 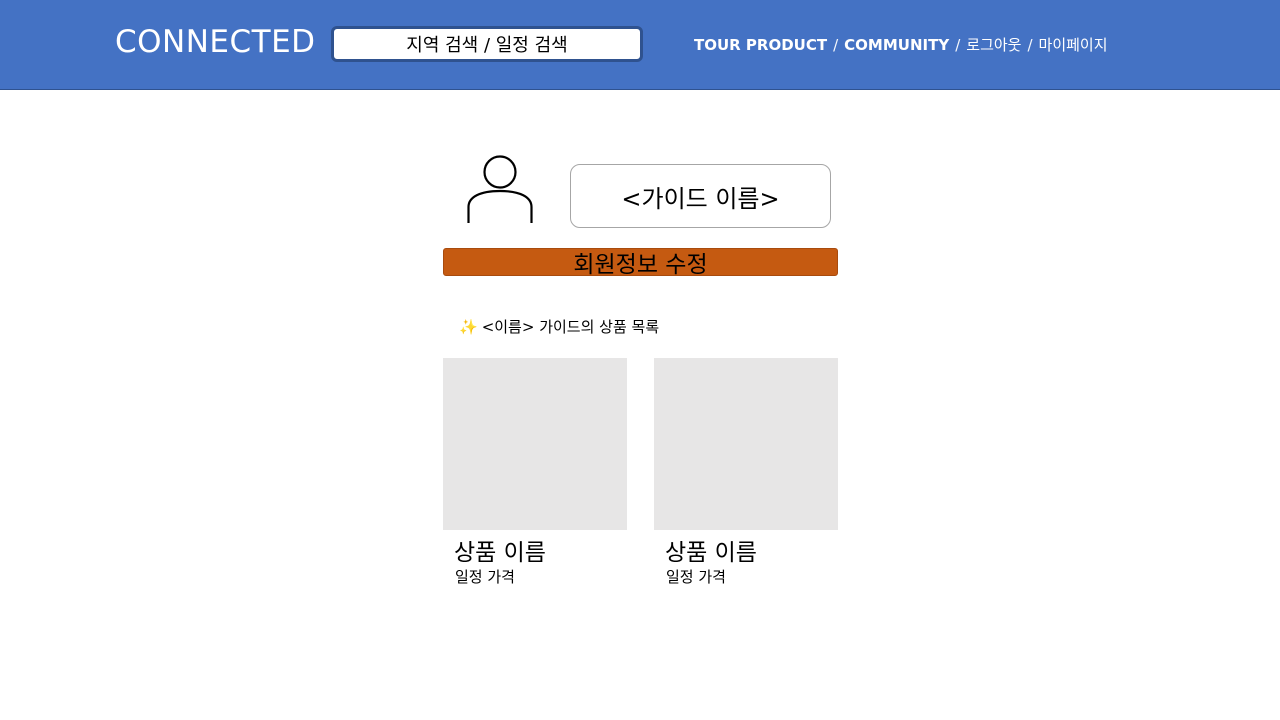 I want to click on guide-name-text: <가이드 이름>, so click(x=700, y=198).